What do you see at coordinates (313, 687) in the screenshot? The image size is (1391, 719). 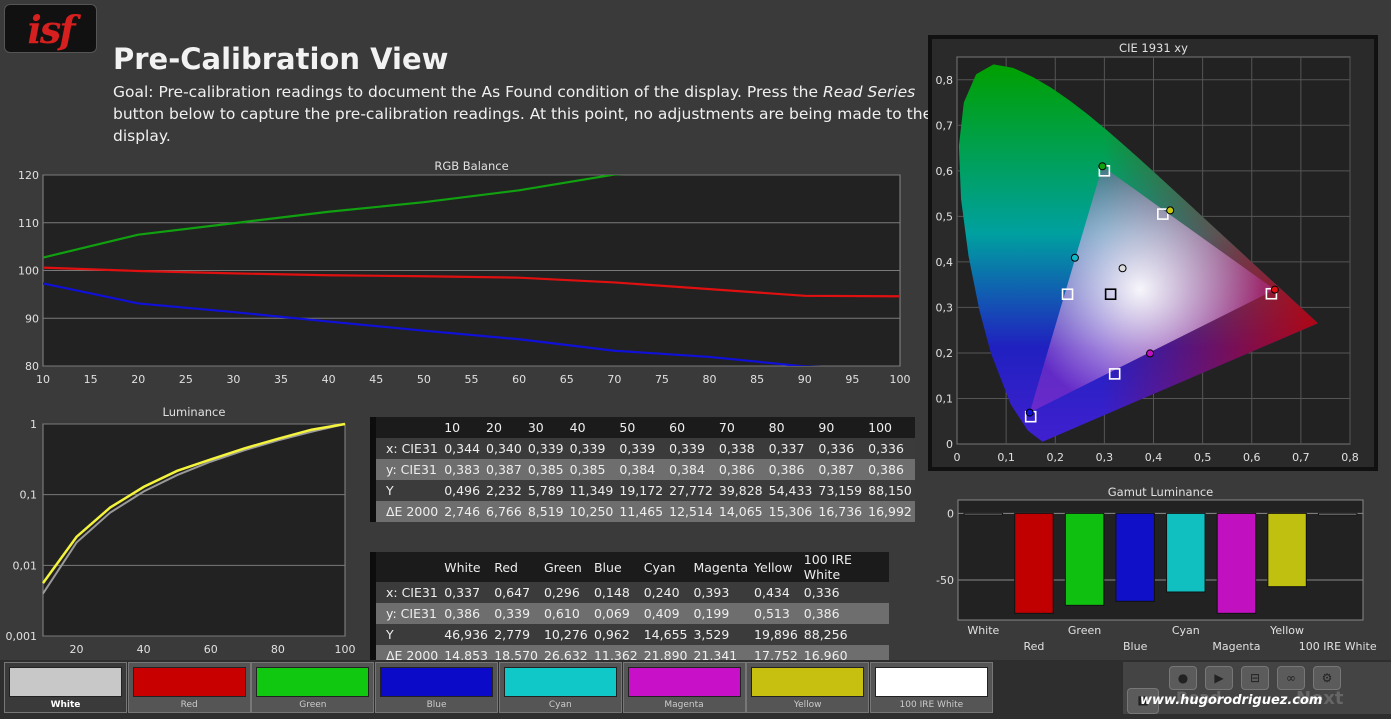 I see `swatch-green: Green` at bounding box center [313, 687].